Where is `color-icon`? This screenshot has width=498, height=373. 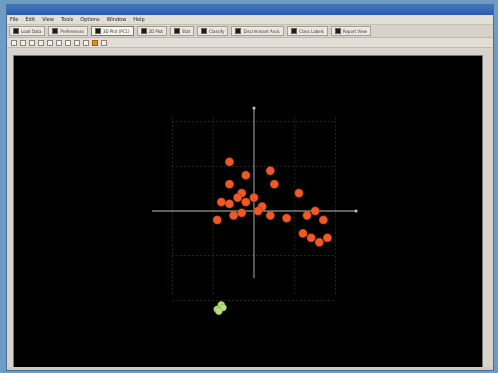
color-icon is located at coordinates (95, 42).